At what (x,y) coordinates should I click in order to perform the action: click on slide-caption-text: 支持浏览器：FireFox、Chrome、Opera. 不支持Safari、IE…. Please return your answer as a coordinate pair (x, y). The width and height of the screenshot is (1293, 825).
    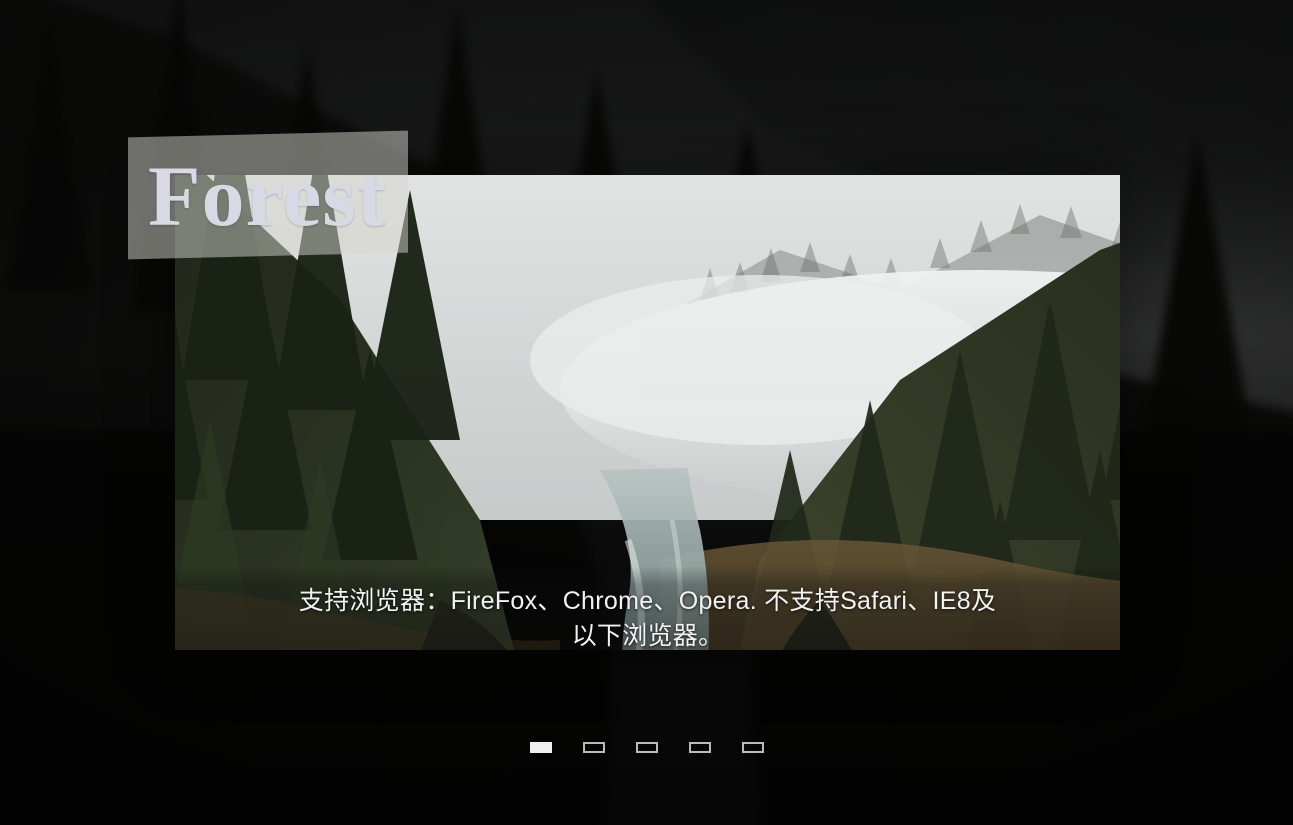
    Looking at the image, I should click on (647, 618).